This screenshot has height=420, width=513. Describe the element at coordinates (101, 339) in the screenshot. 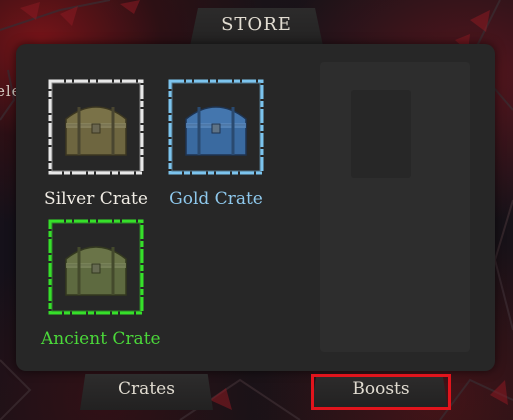

I see `crate-label: Ancient Crate` at that location.